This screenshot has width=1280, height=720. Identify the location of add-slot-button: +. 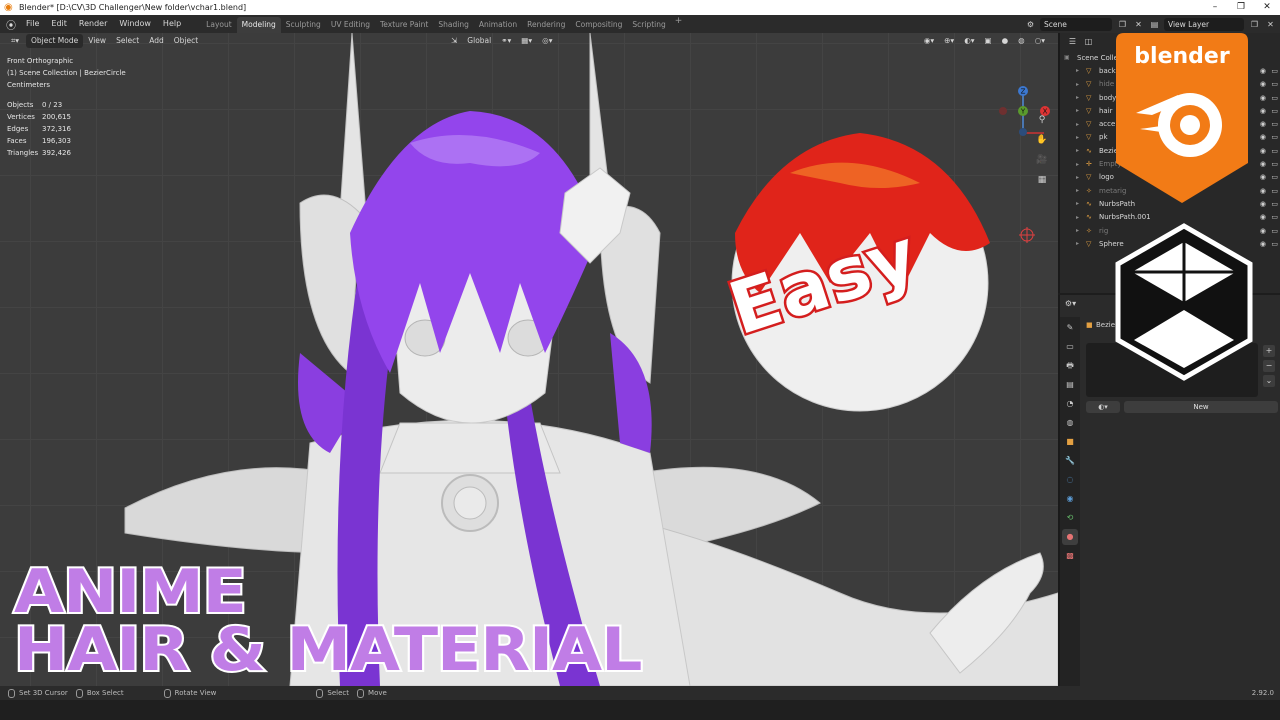
(1269, 351).